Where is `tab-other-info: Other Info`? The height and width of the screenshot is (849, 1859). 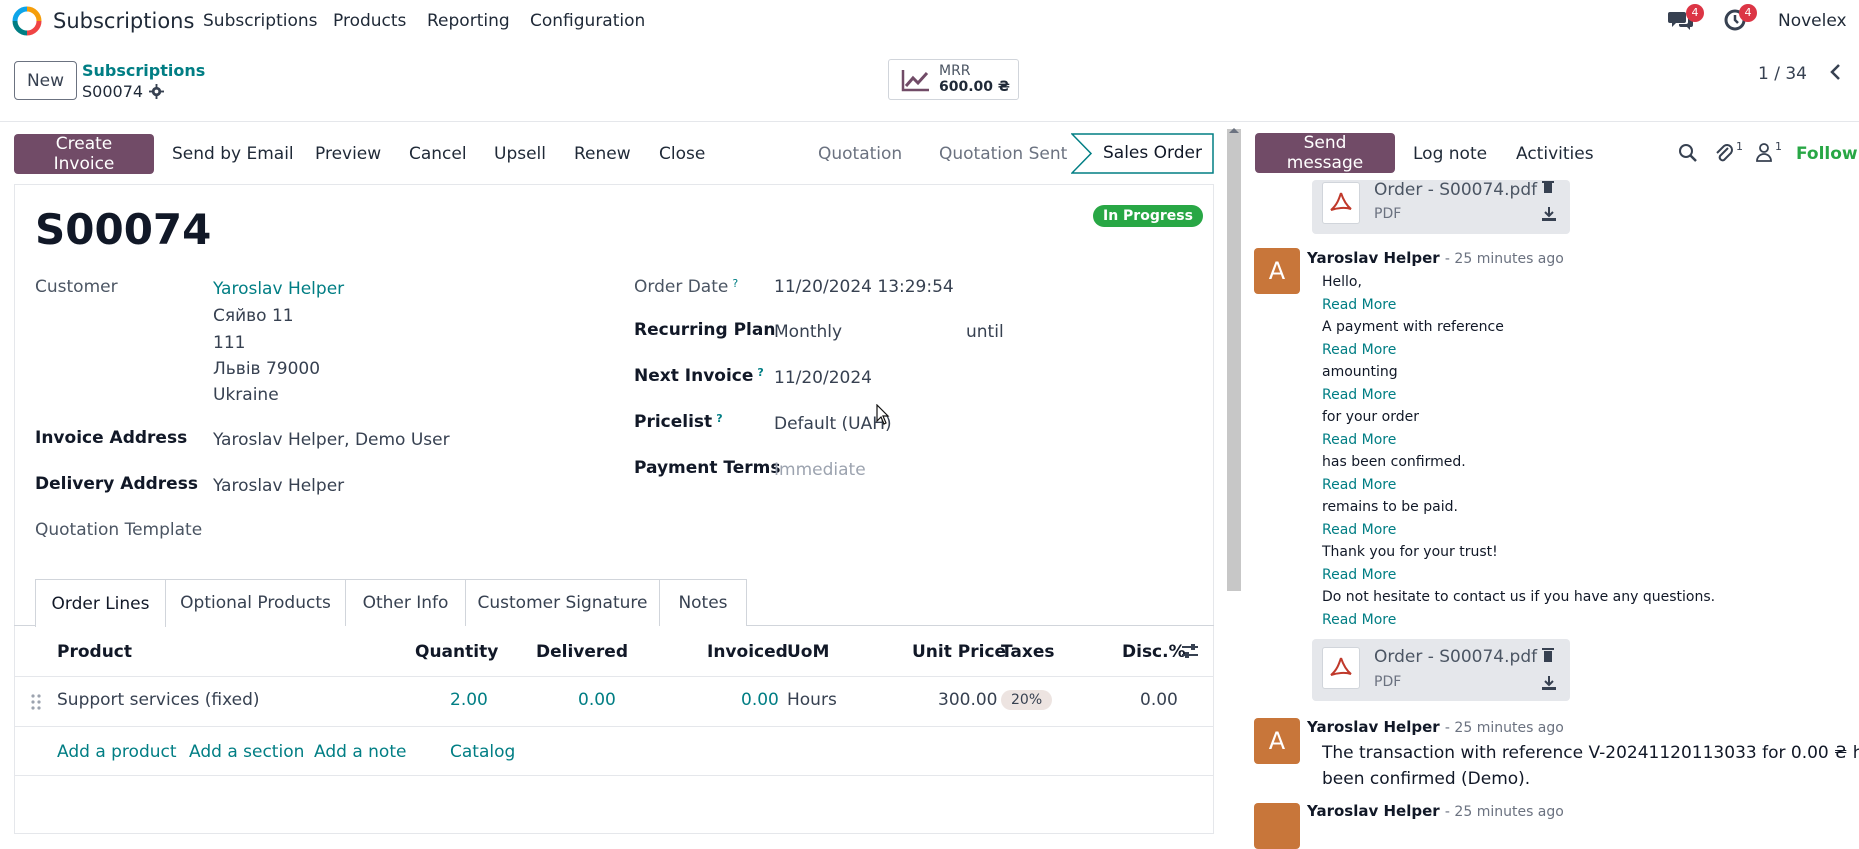 tab-other-info: Other Info is located at coordinates (405, 602).